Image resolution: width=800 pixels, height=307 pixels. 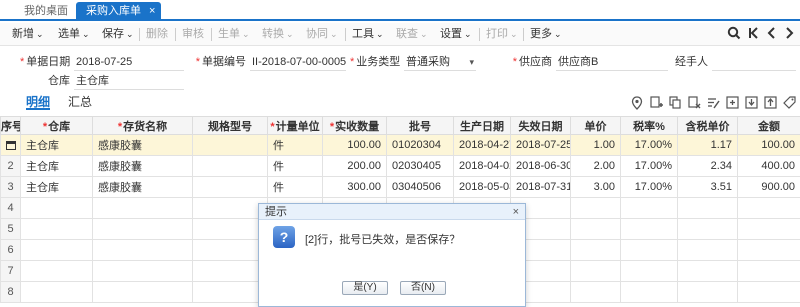 What do you see at coordinates (540, 145) in the screenshot?
I see `table-cell: 2018-07-25` at bounding box center [540, 145].